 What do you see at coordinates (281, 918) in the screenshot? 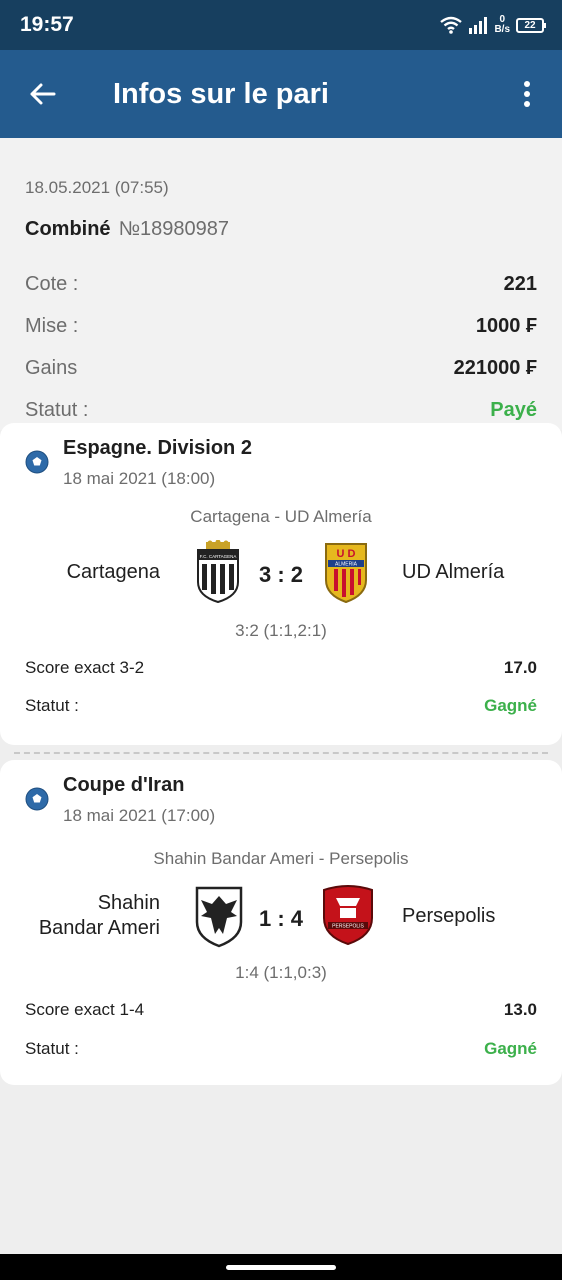
I see `match-score: 1 : 4` at bounding box center [281, 918].